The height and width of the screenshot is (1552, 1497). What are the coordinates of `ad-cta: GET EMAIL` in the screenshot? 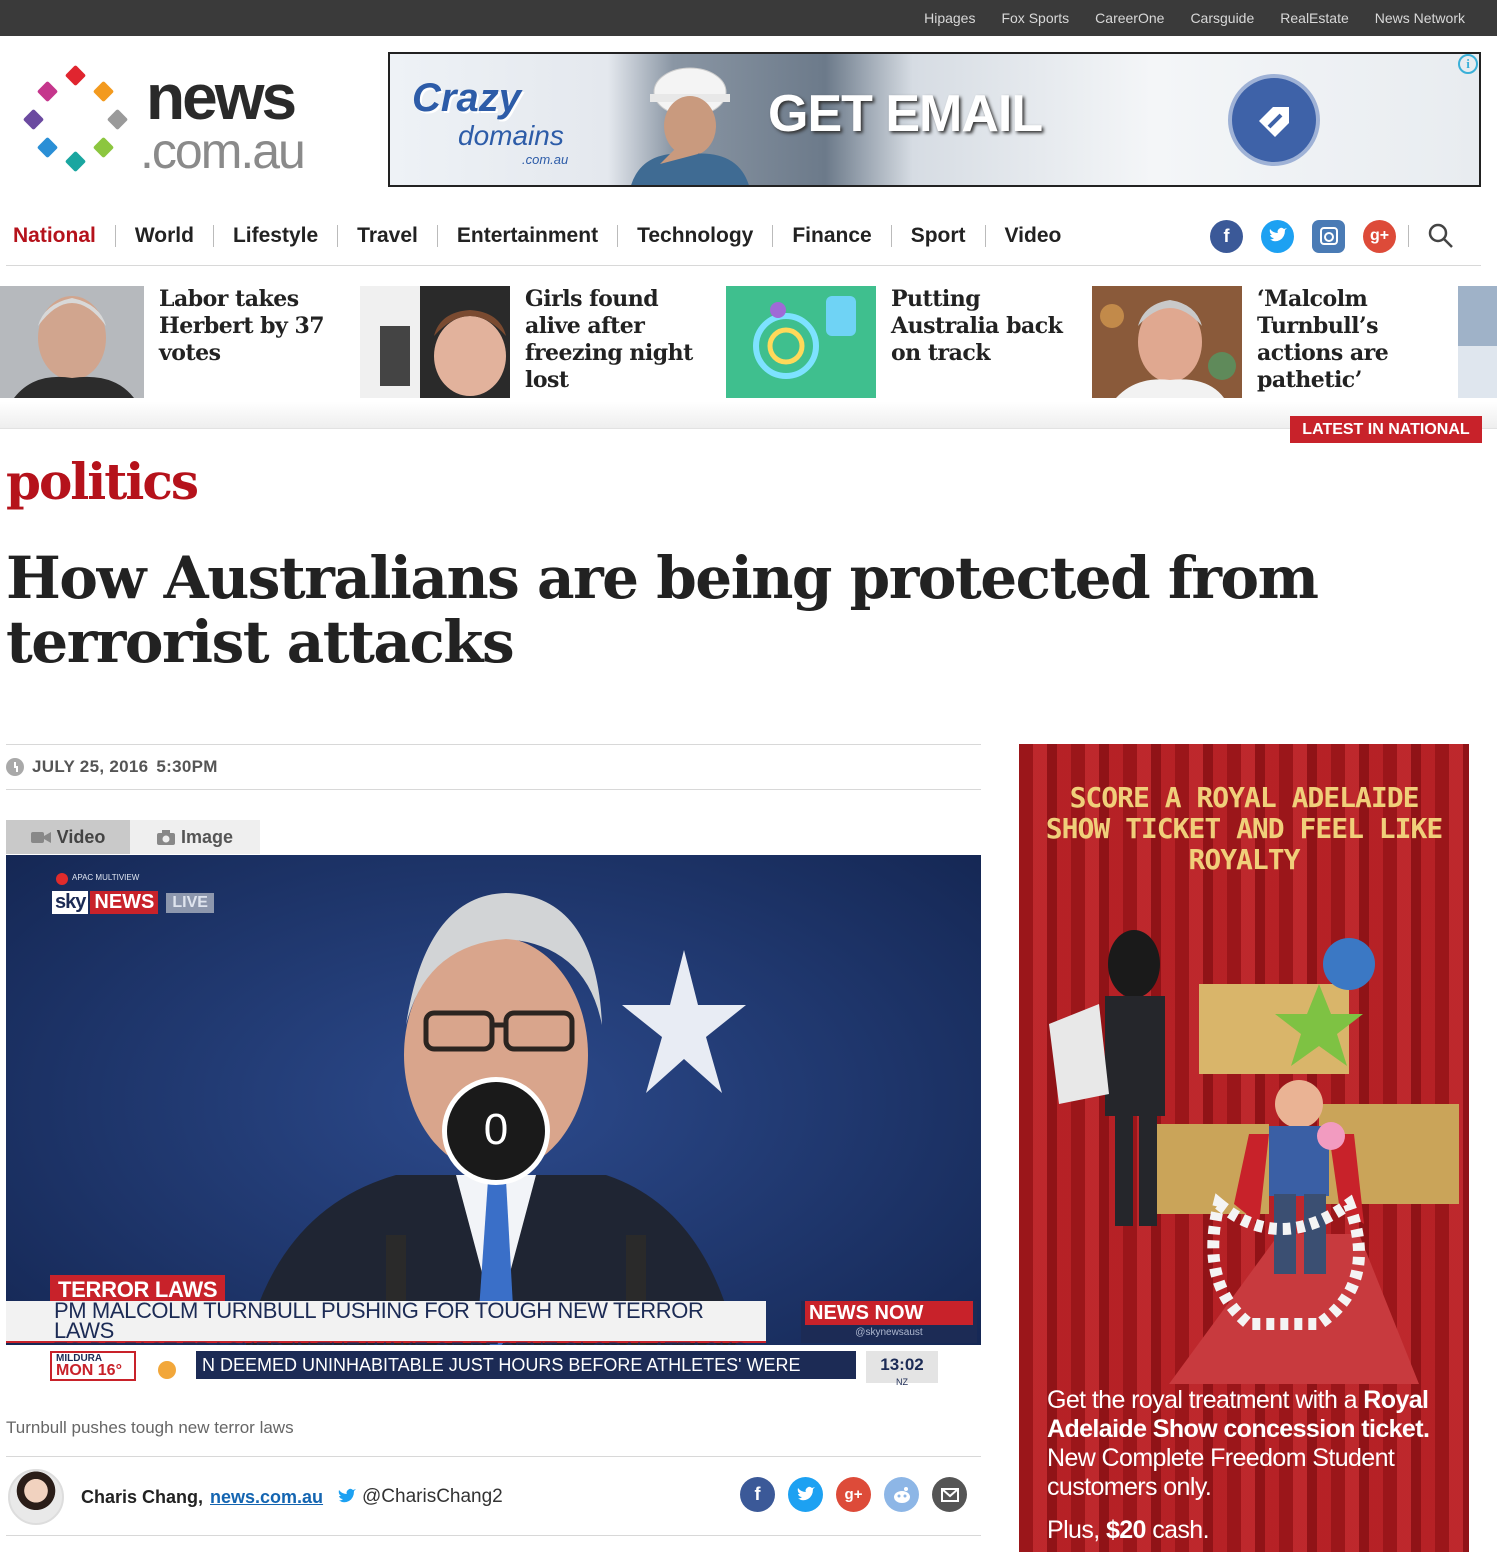 It's located at (905, 114).